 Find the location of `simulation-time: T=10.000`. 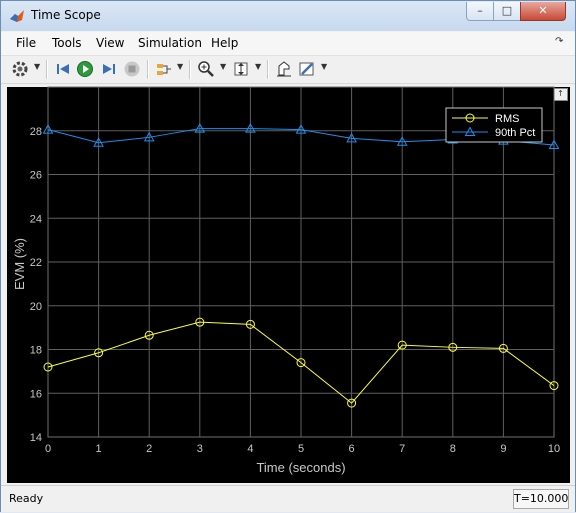

simulation-time: T=10.000 is located at coordinates (541, 499).